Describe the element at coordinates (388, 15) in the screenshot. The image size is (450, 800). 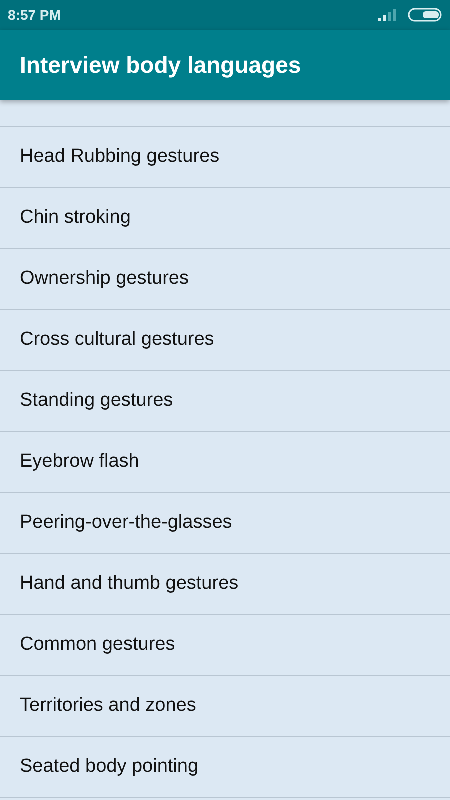
I see `signal-icon` at that location.